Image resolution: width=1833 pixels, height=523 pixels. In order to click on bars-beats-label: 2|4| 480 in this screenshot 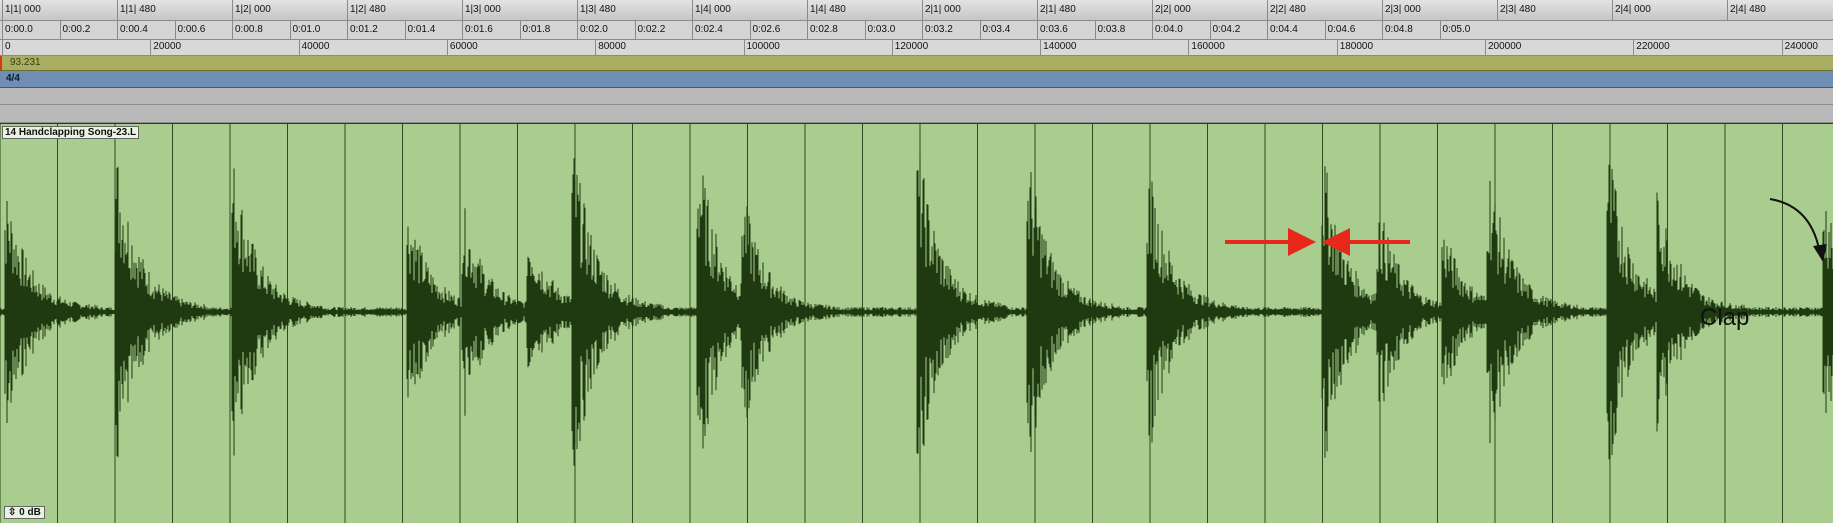, I will do `click(1748, 9)`.